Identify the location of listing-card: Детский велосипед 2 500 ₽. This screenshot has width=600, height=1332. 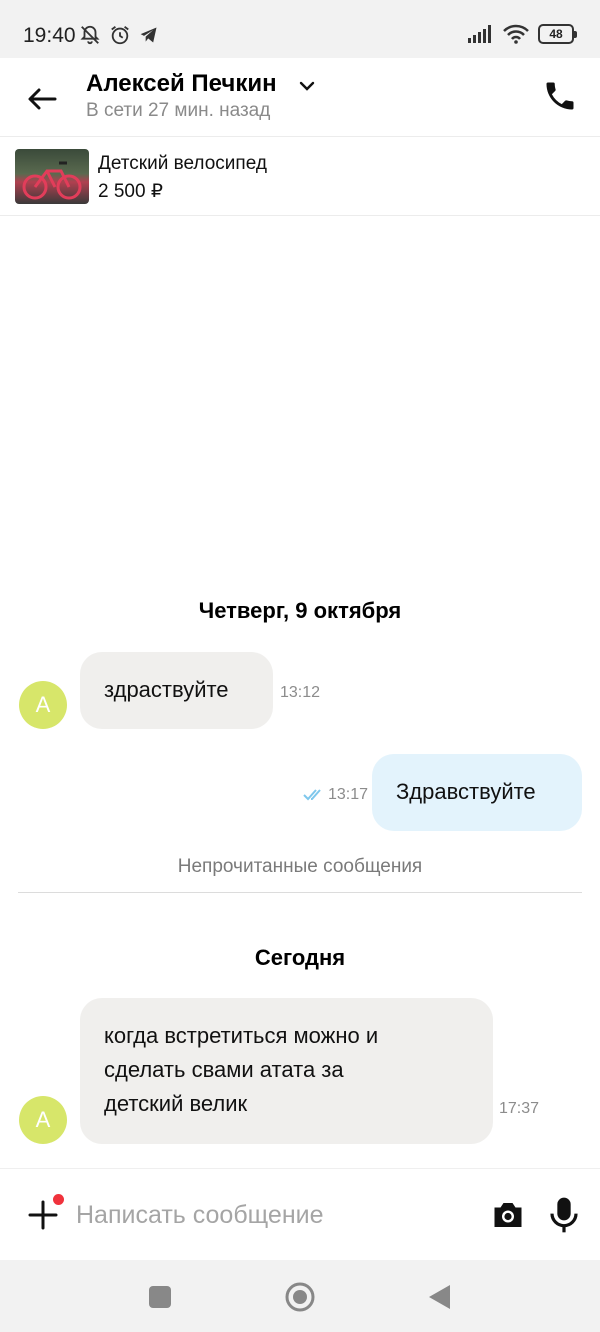
(300, 176).